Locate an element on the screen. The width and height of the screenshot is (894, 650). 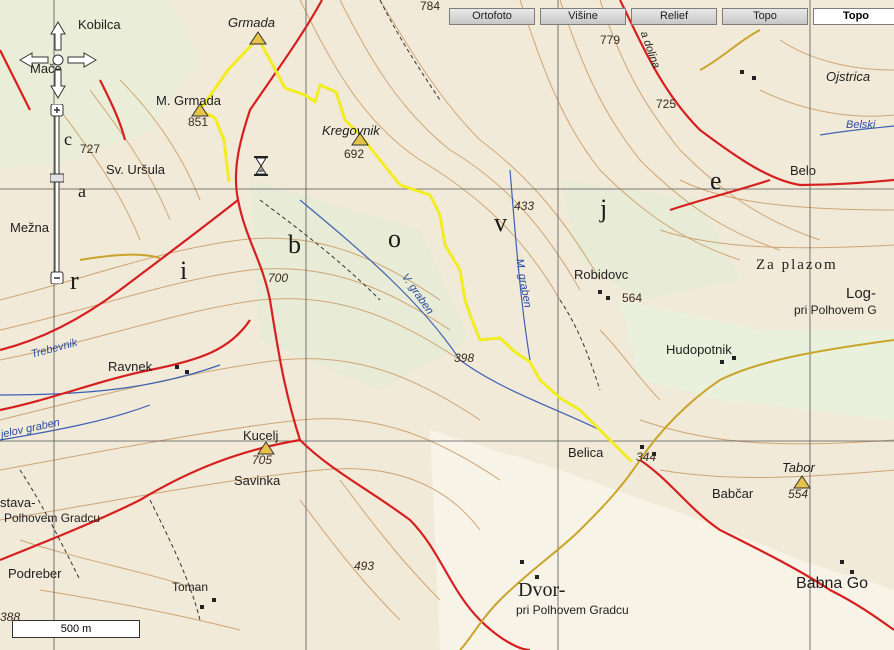
label-pri-polhovem-2: Polhovem Gradcu is located at coordinates (52, 518).